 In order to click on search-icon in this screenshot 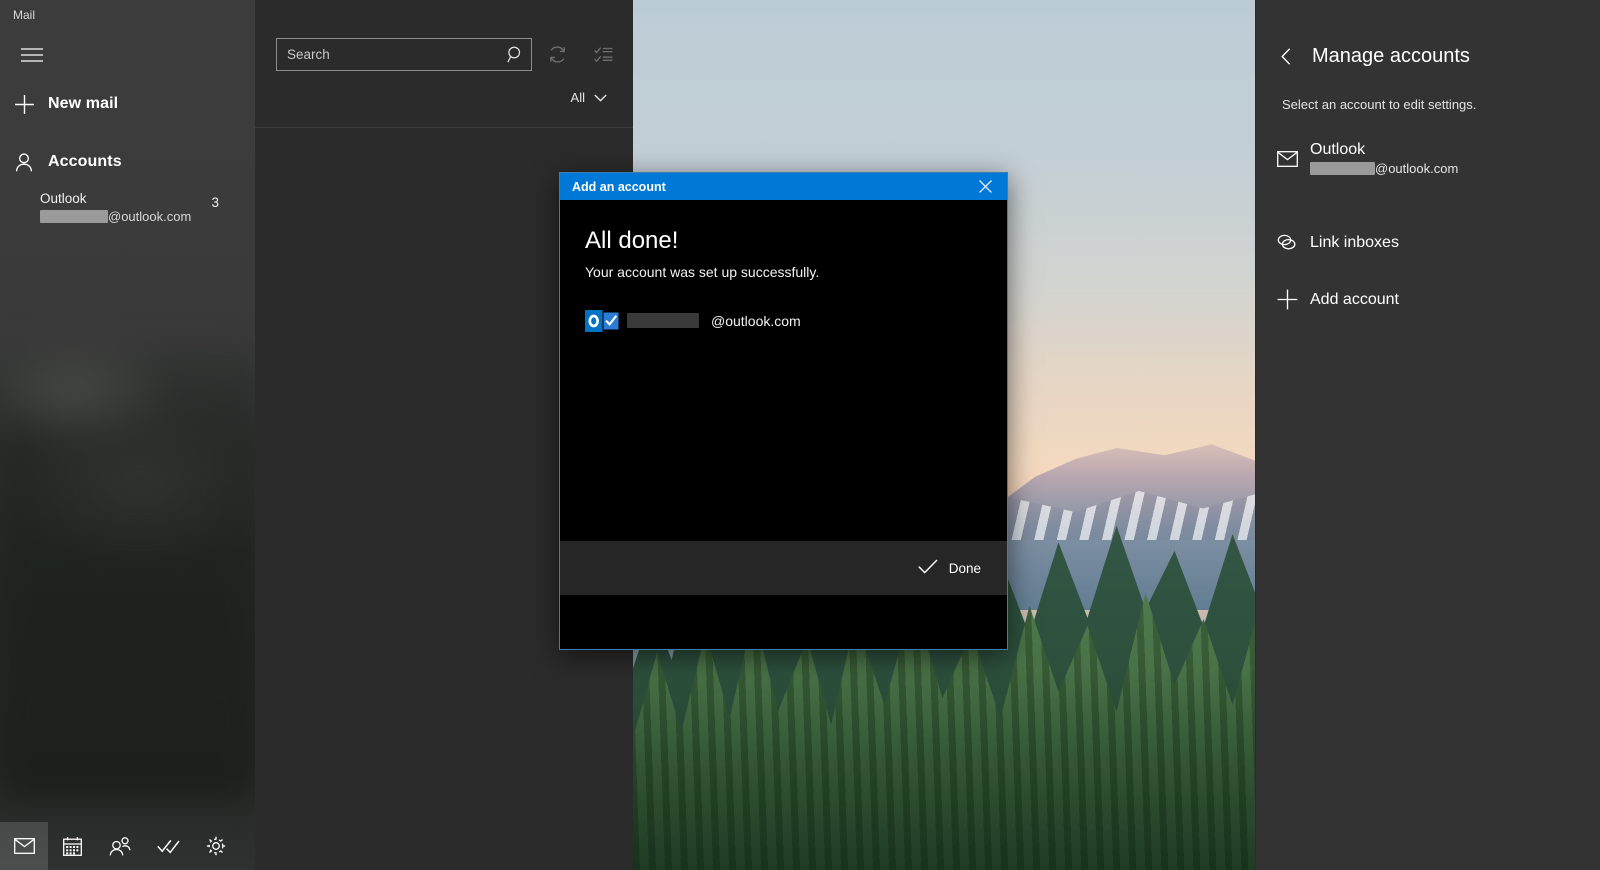, I will do `click(515, 54)`.